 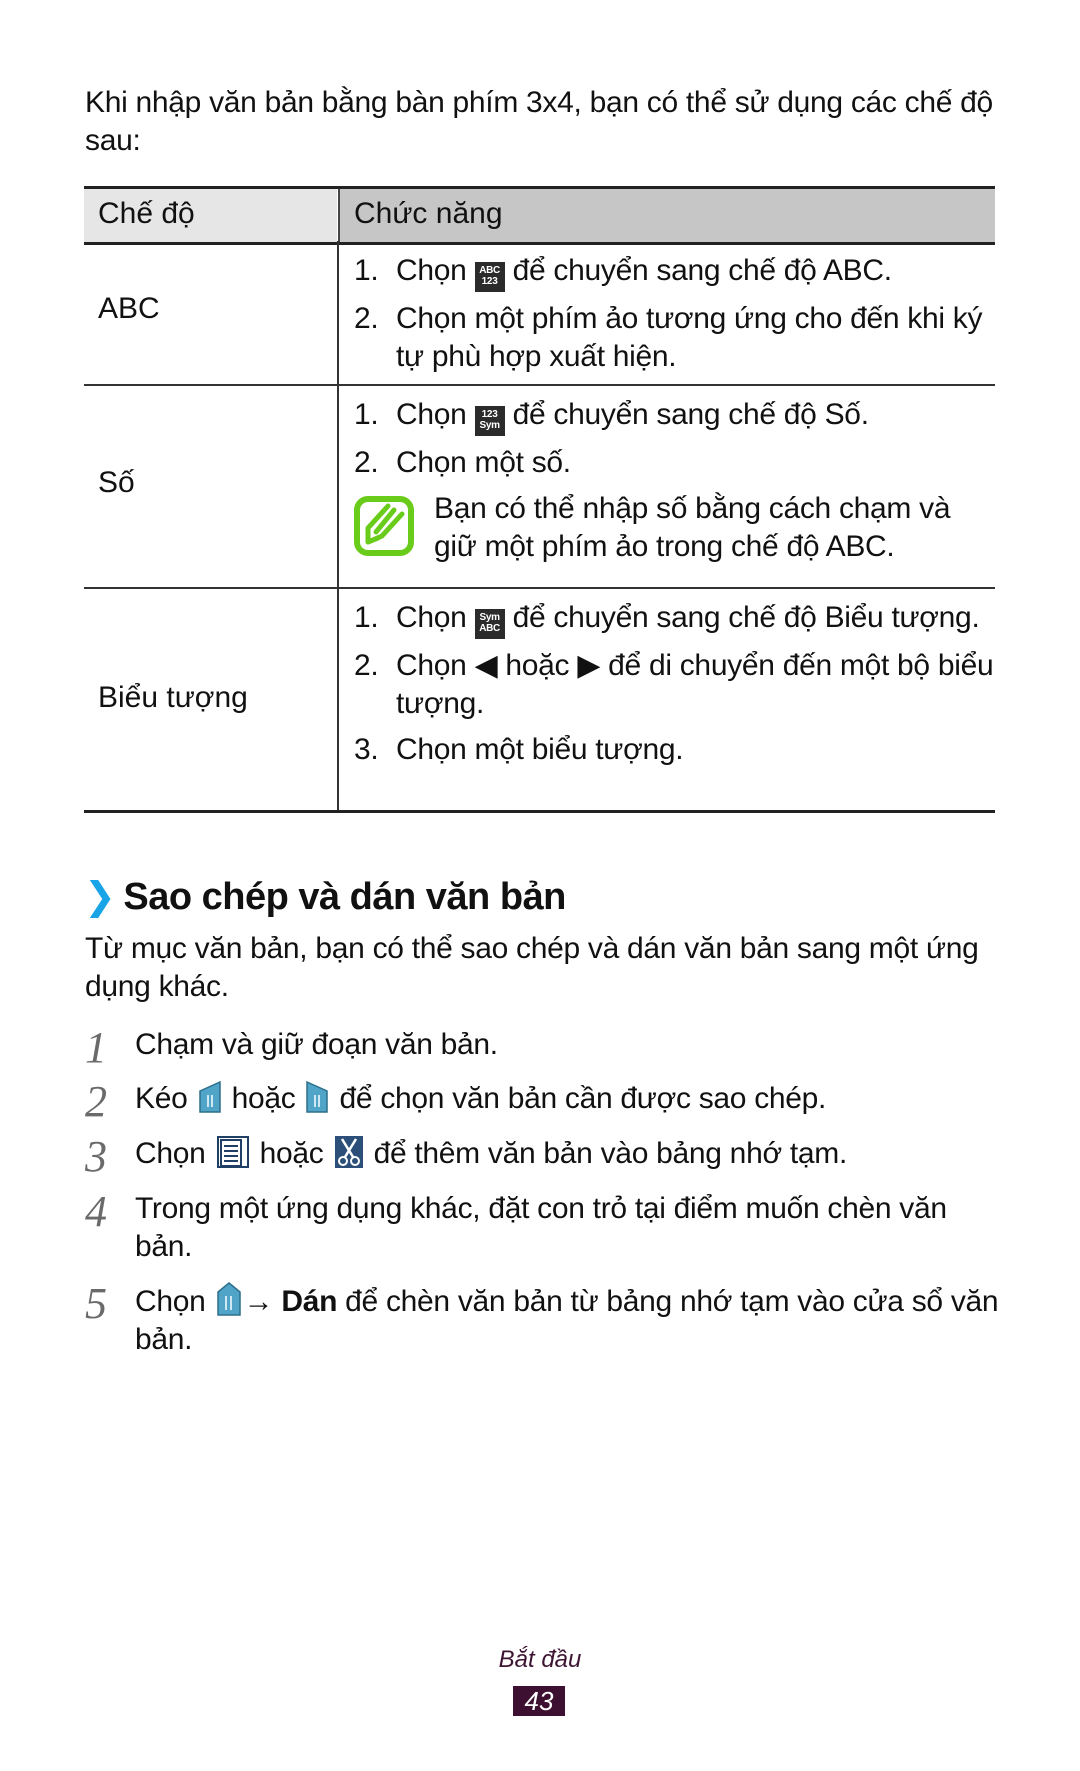 What do you see at coordinates (209, 1097) in the screenshot?
I see `left-selection-handle-icon` at bounding box center [209, 1097].